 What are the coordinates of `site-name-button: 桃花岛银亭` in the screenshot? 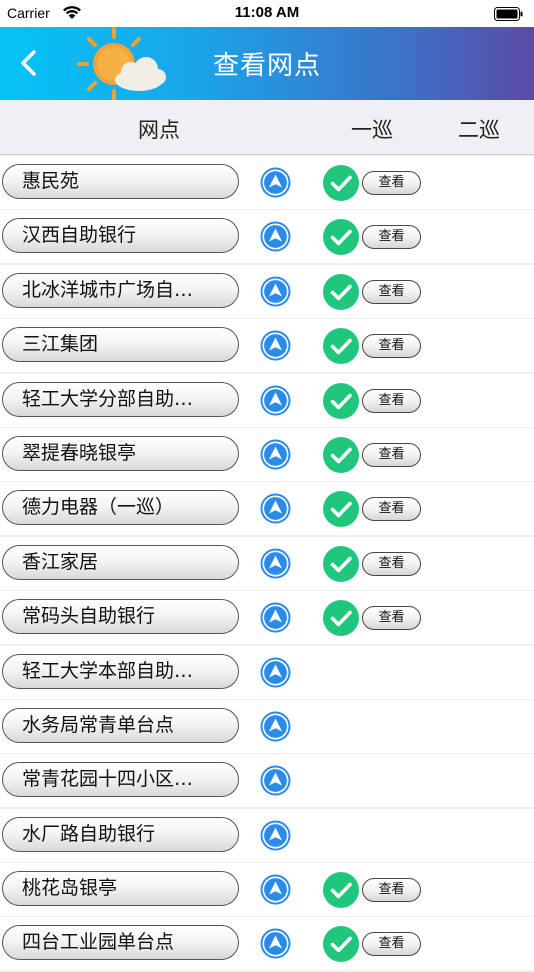 It's located at (120, 889).